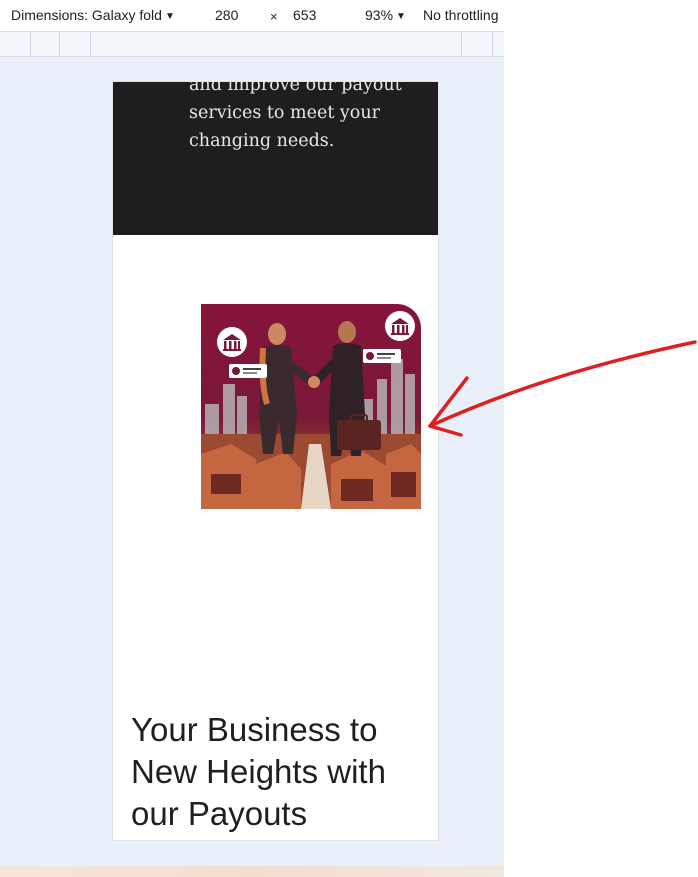 The height and width of the screenshot is (877, 698). Describe the element at coordinates (460, 15) in the screenshot. I see `throttling-dropdown: No throttling` at that location.